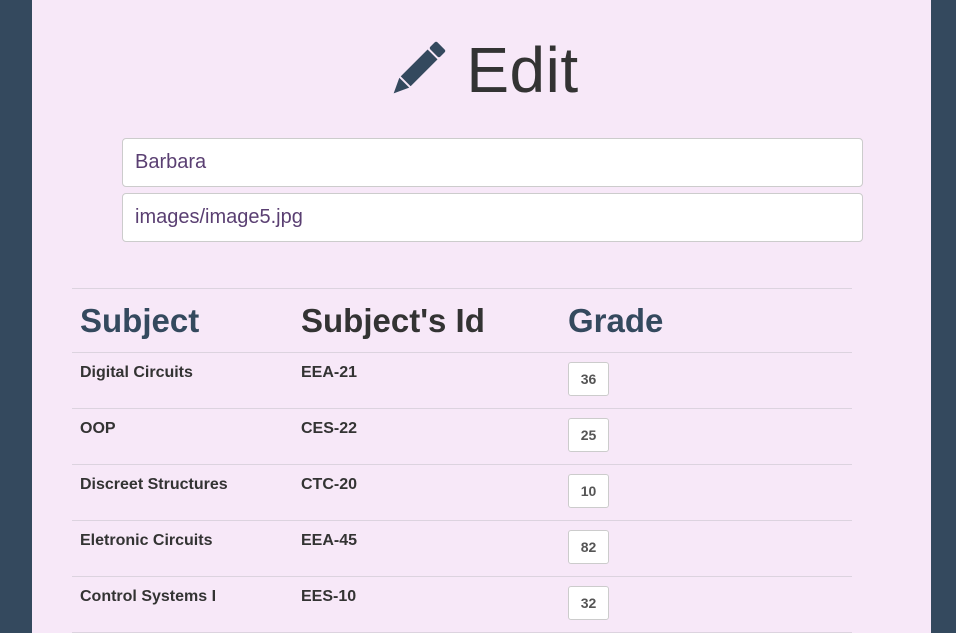  Describe the element at coordinates (329, 596) in the screenshot. I see `subject-id: EES-10` at that location.